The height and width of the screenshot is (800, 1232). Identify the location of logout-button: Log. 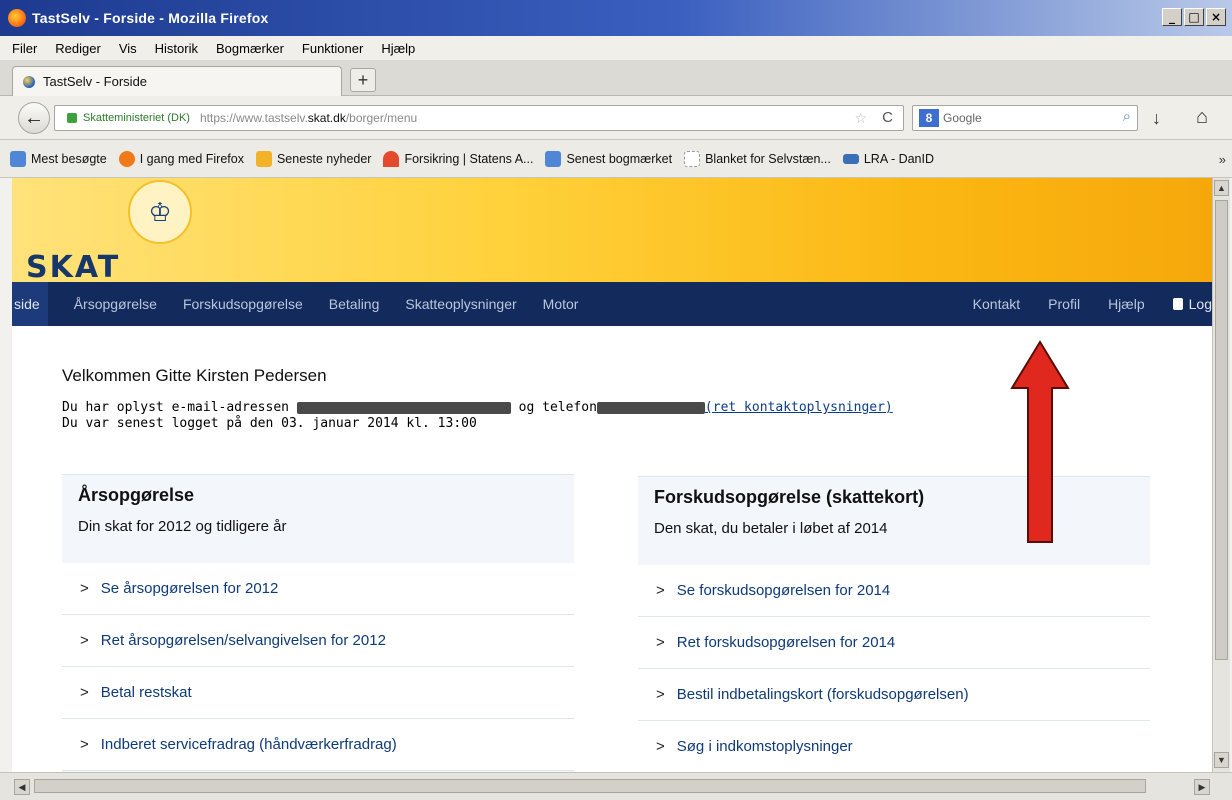
(1192, 304).